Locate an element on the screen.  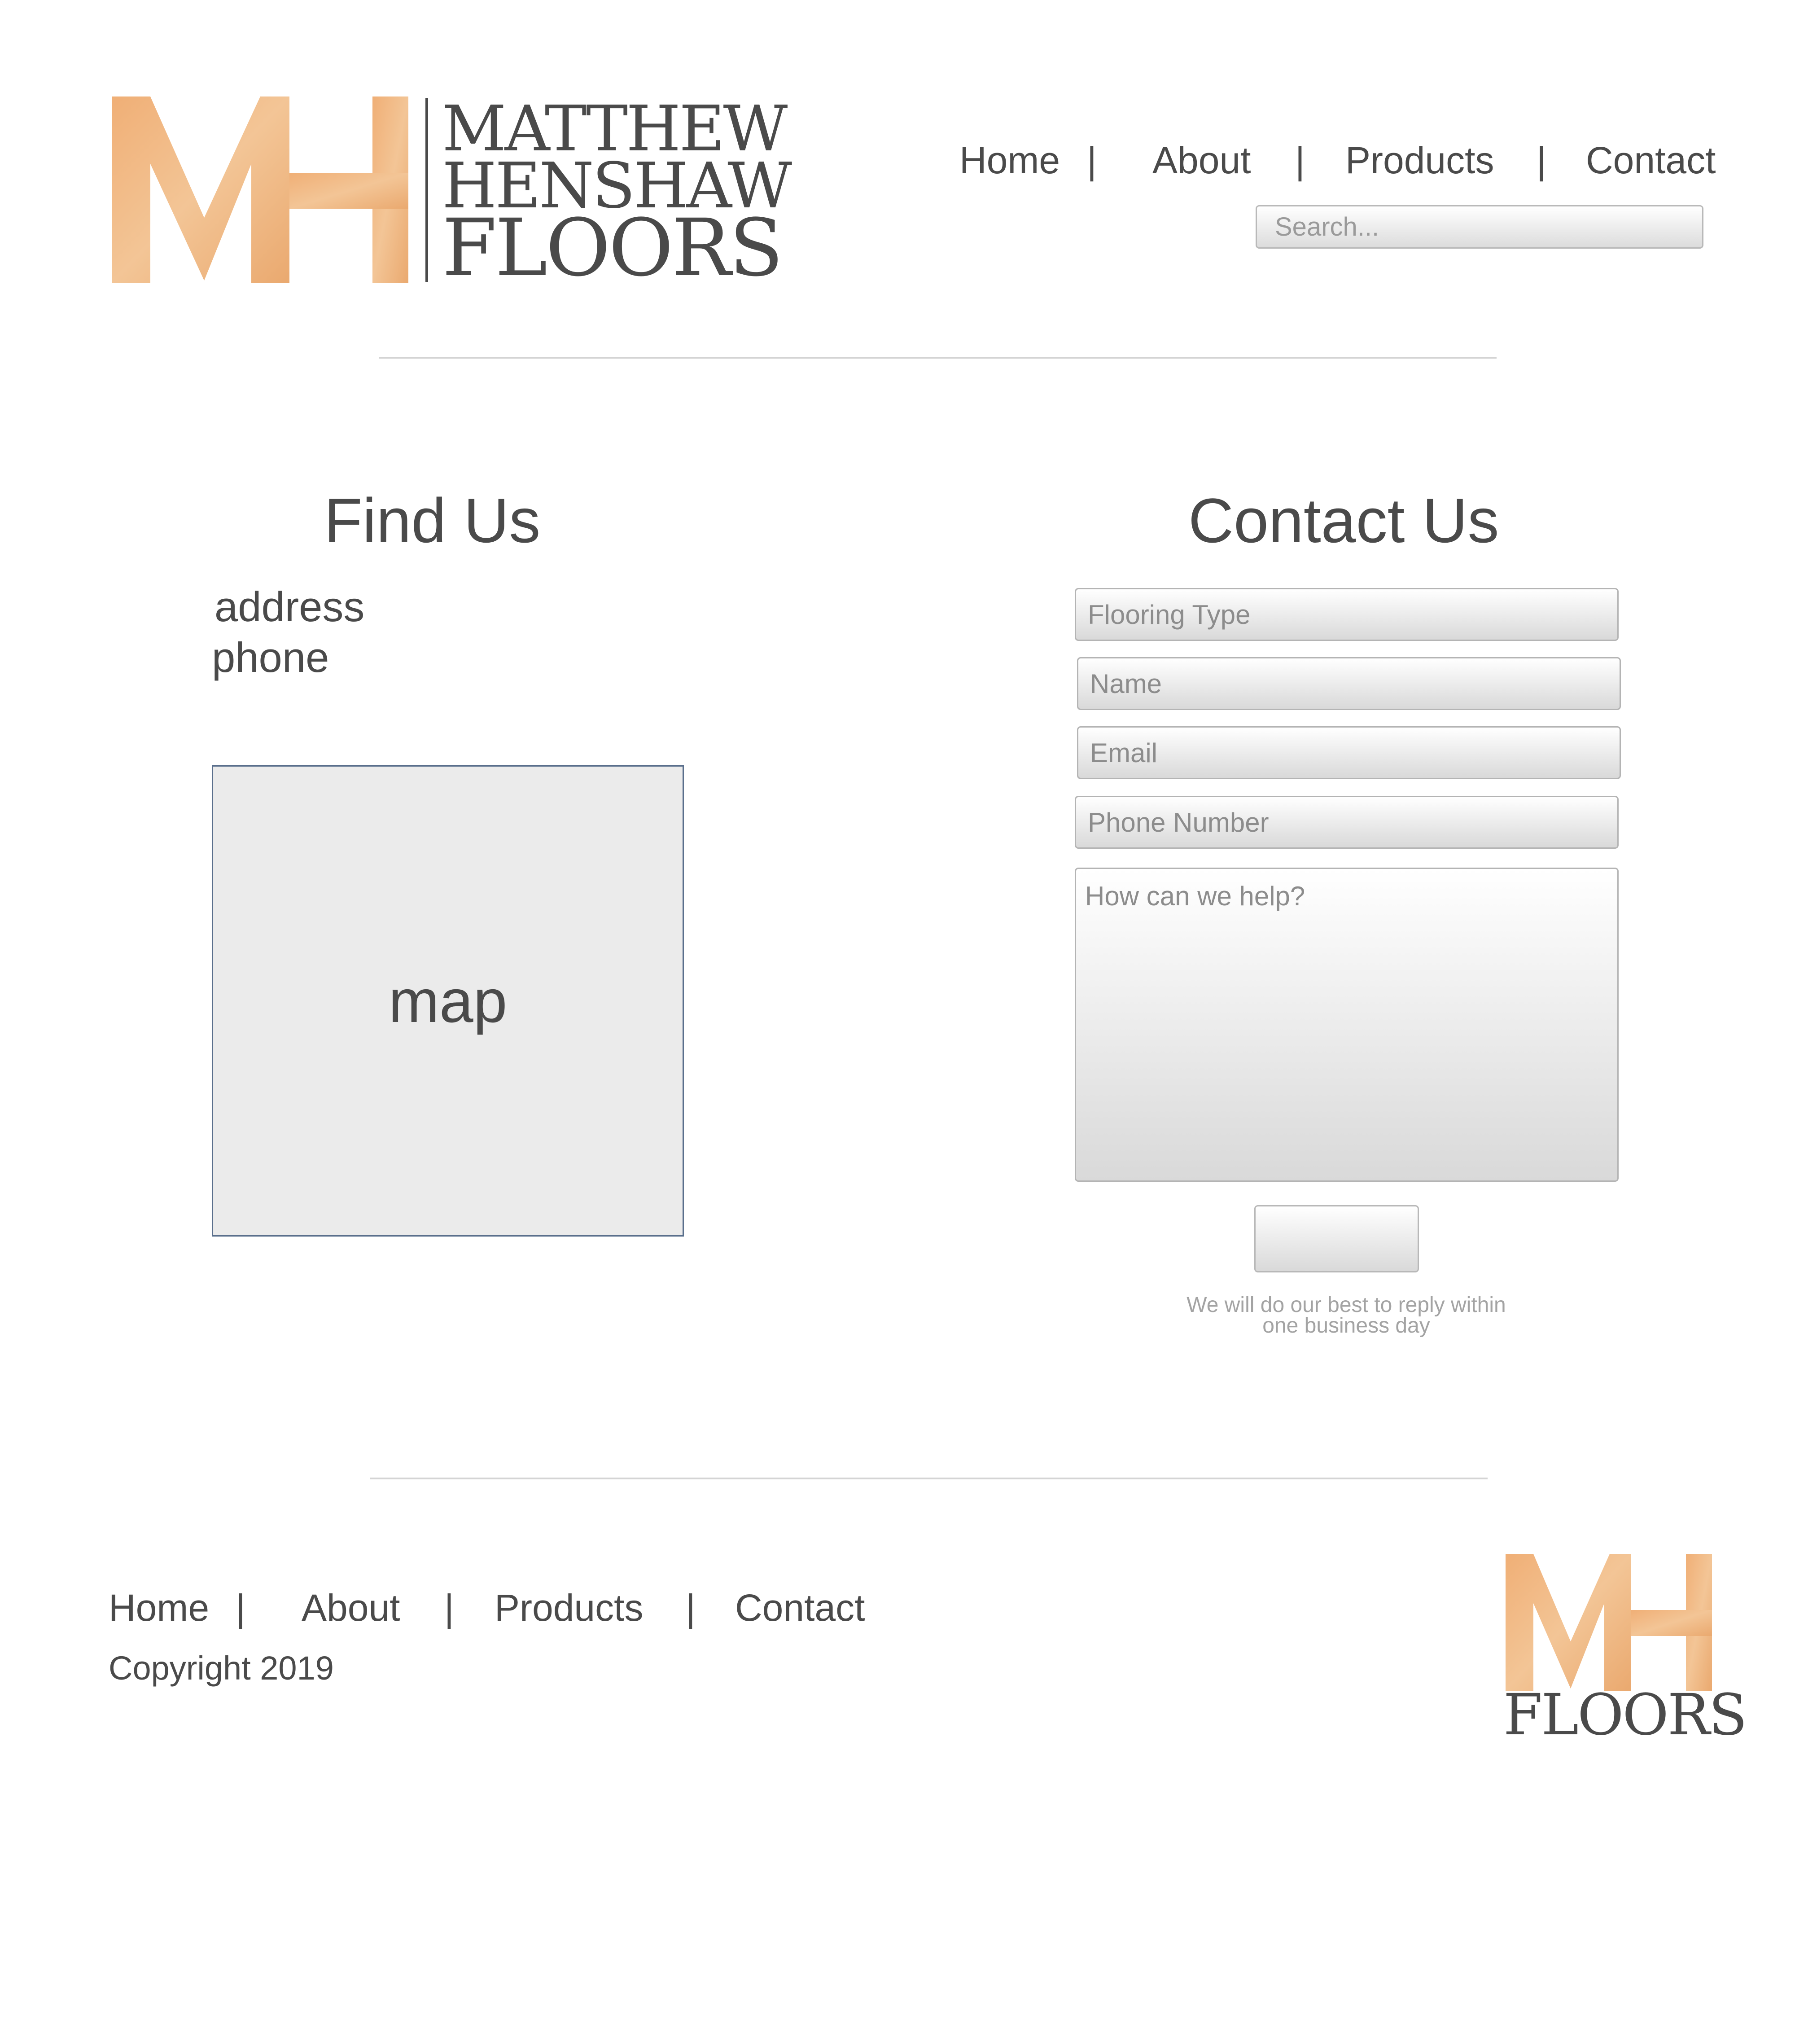
email-field is located at coordinates (1349, 752).